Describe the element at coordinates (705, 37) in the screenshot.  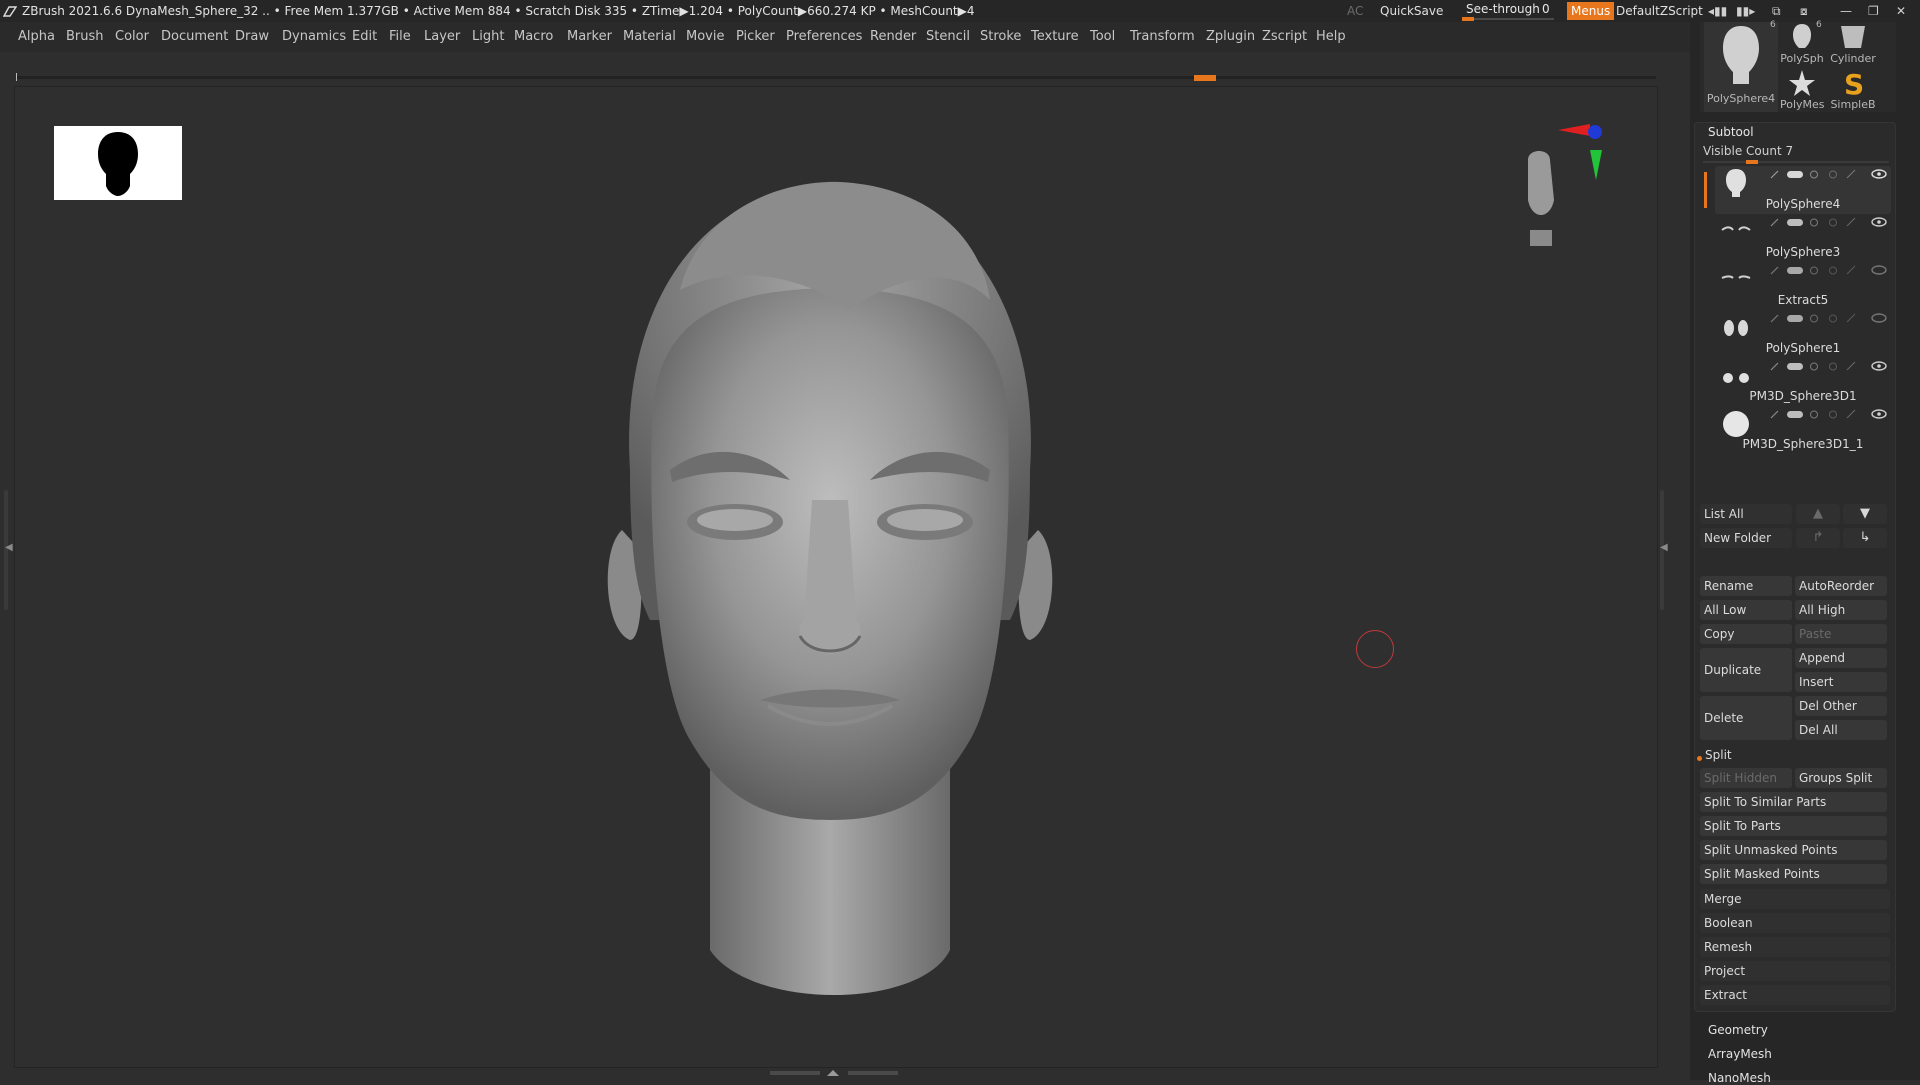
I see `menu-movie: Movie` at that location.